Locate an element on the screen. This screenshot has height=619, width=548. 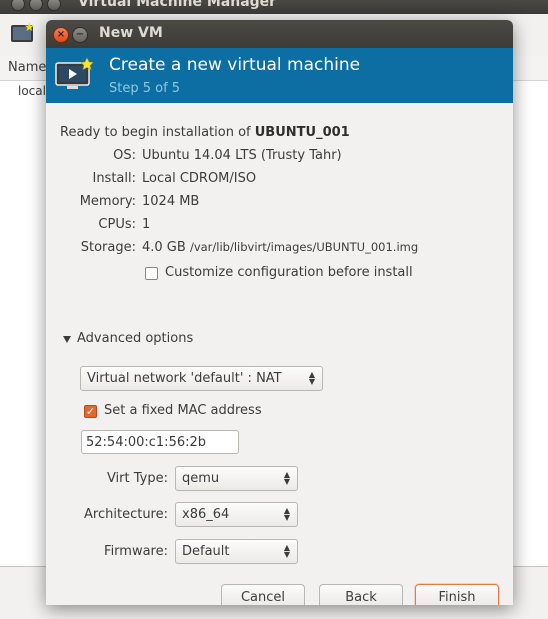
vm-name: UBUNTU_001 is located at coordinates (302, 132).